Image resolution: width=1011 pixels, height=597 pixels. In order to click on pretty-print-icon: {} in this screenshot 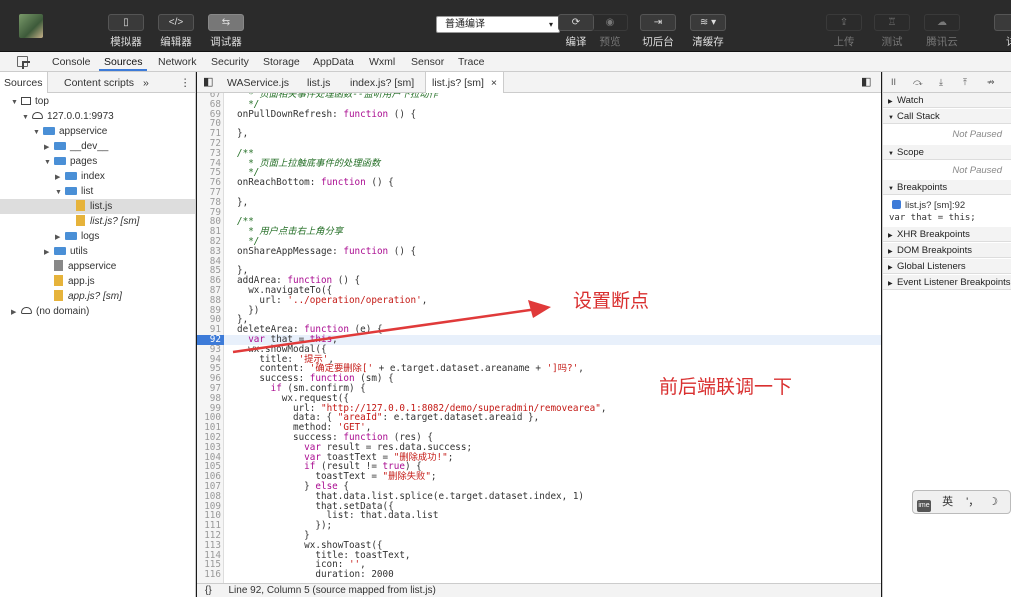, I will do `click(208, 590)`.